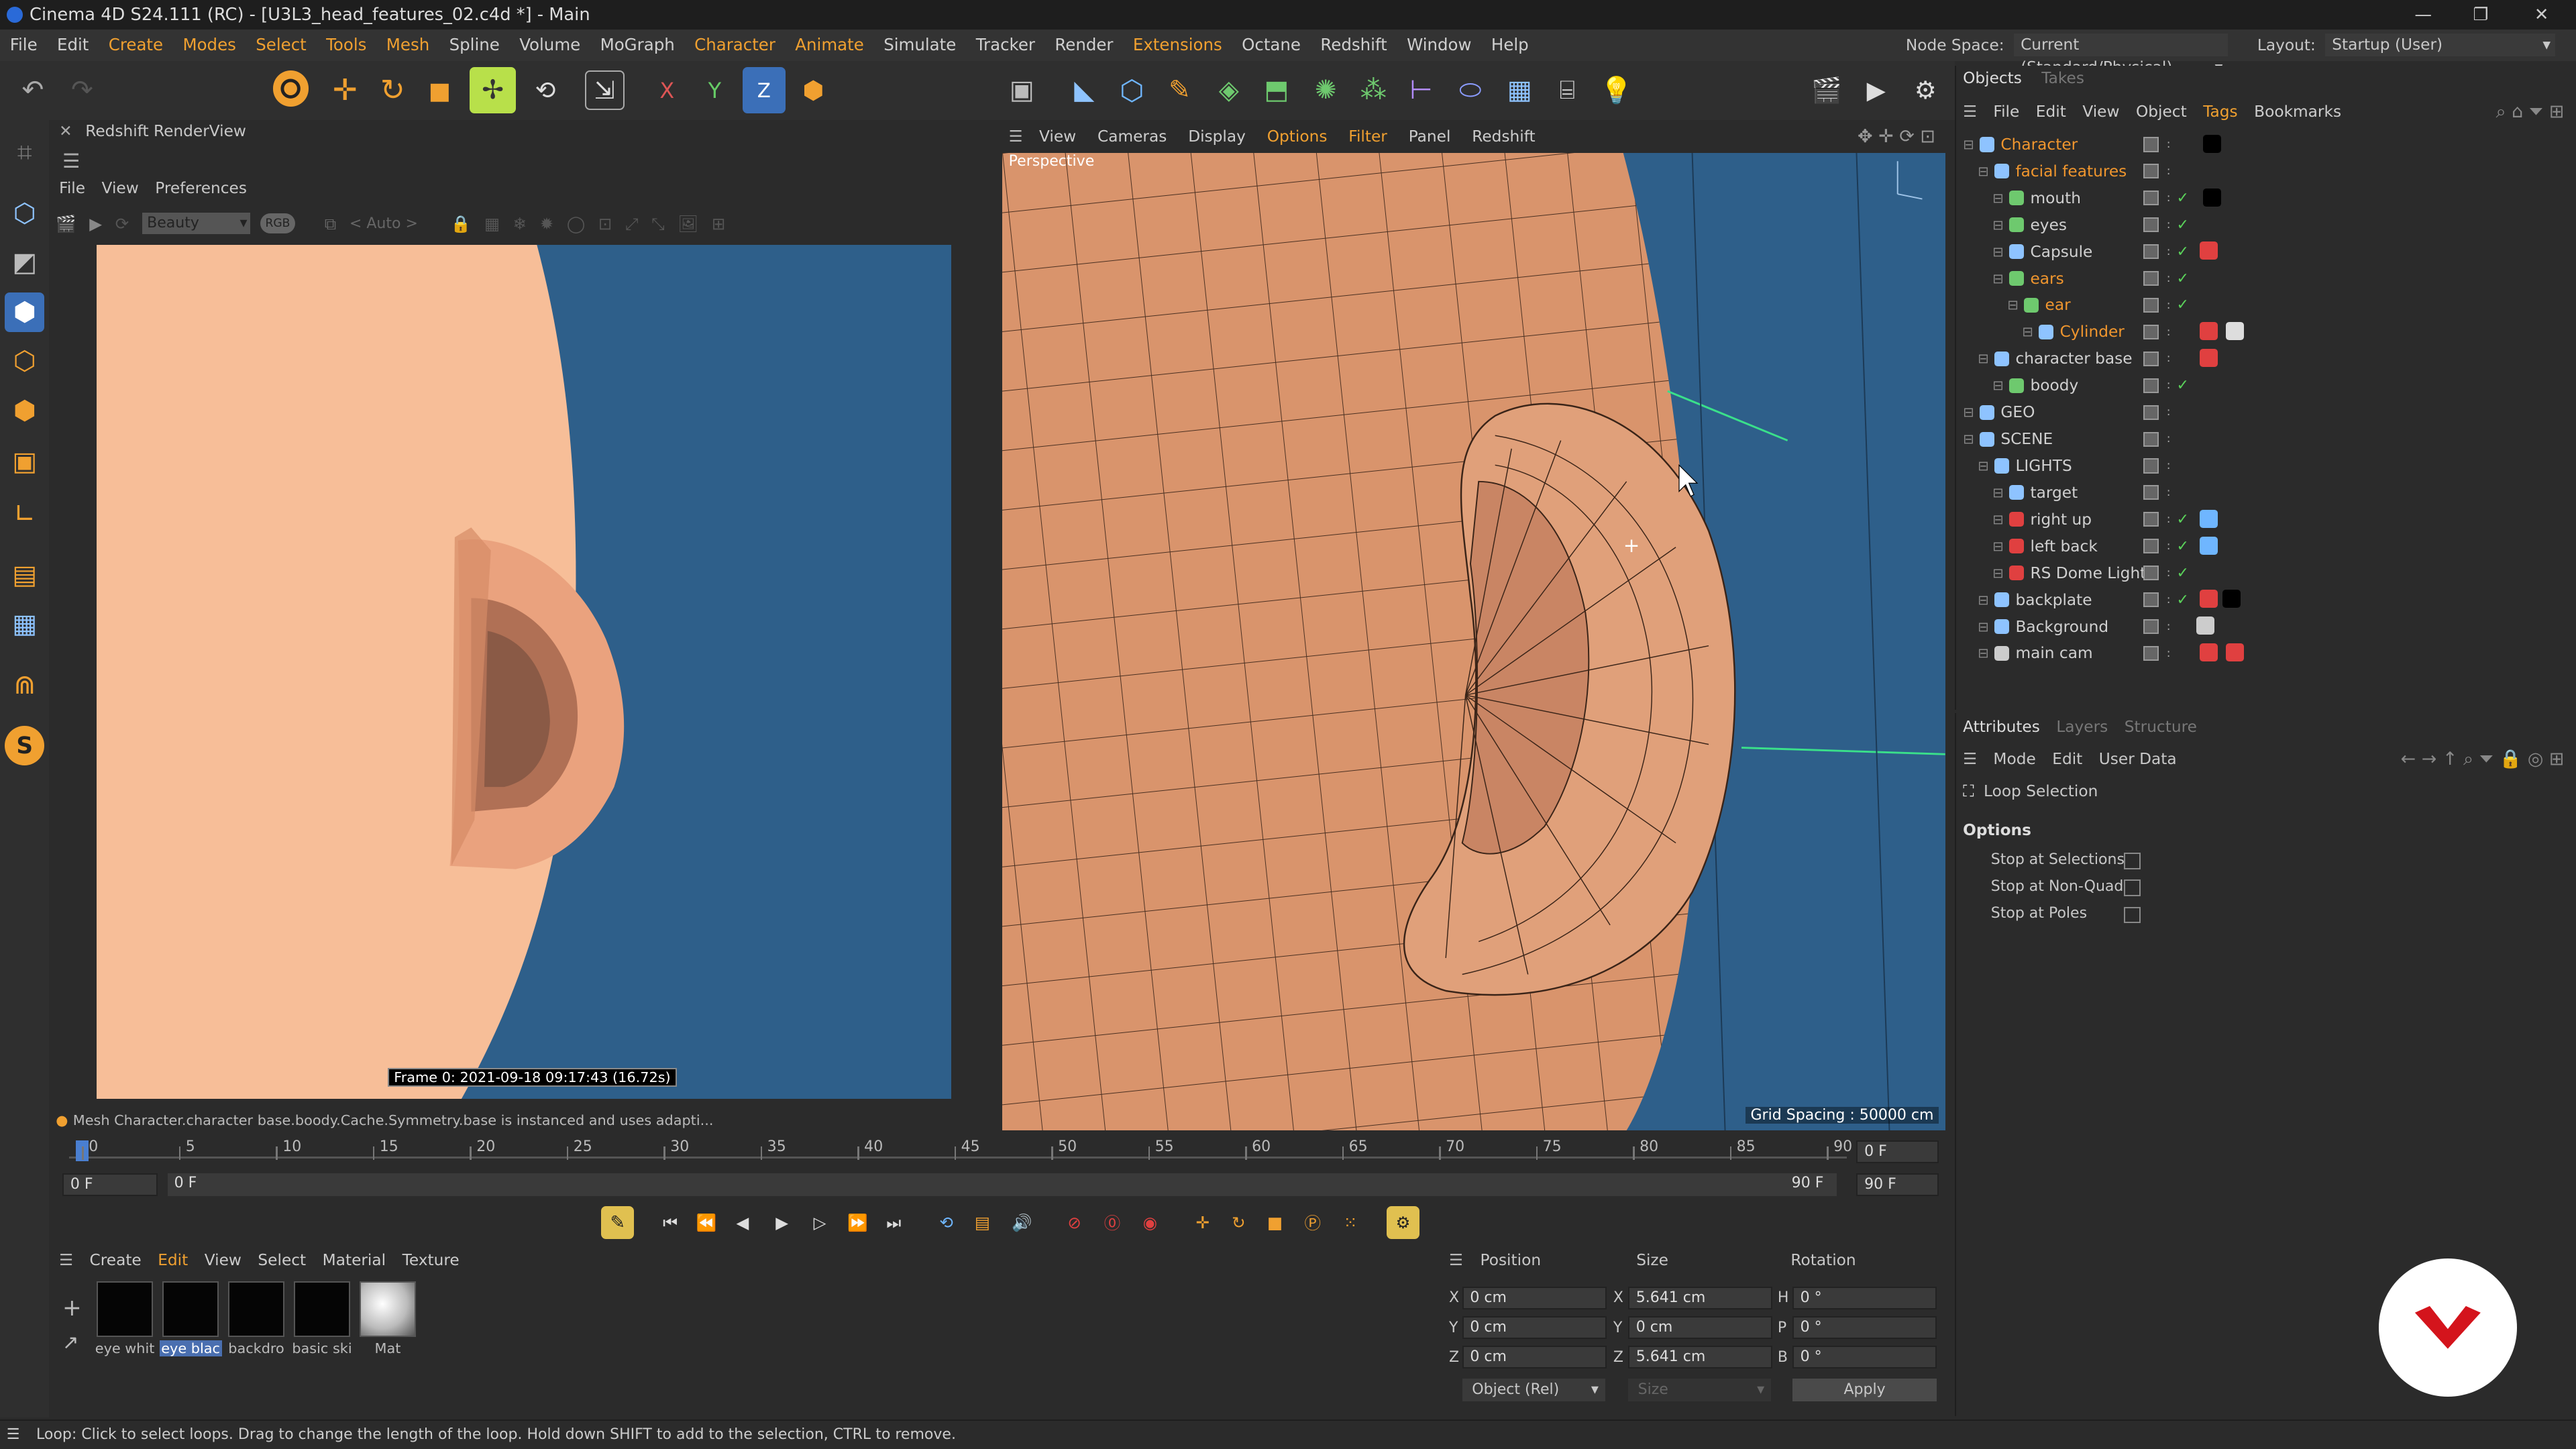 The image size is (2576, 1449). I want to click on object-name: Background, so click(2061, 627).